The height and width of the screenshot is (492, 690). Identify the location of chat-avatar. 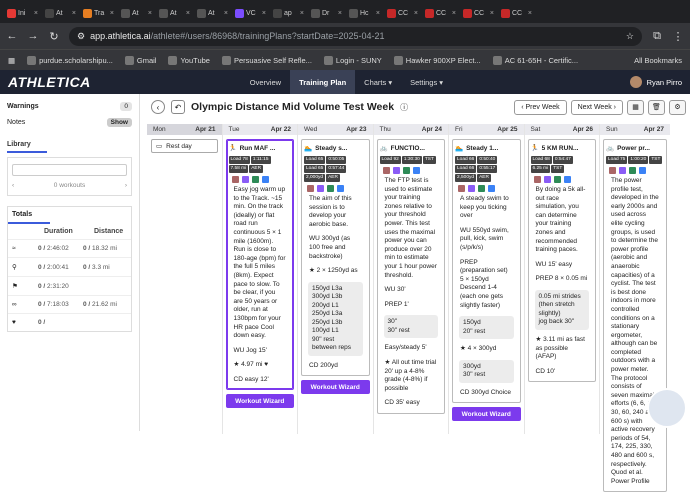
(667, 408).